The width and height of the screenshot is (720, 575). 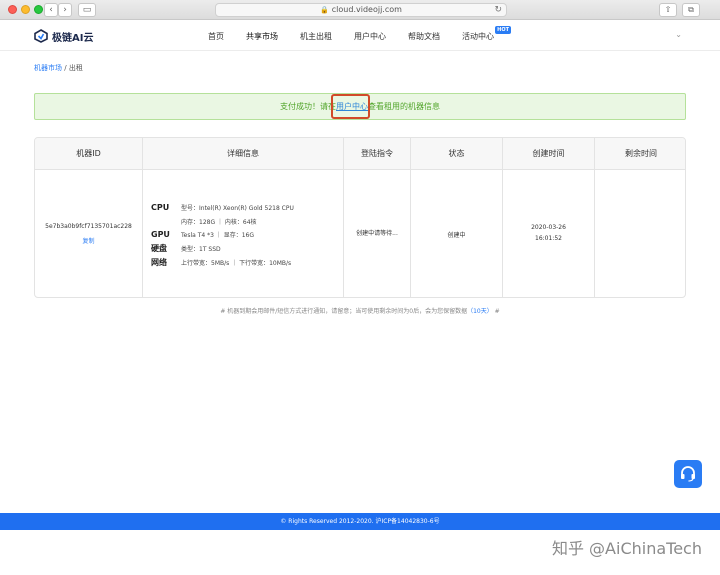 I want to click on logo-mark-icon, so click(x=41, y=36).